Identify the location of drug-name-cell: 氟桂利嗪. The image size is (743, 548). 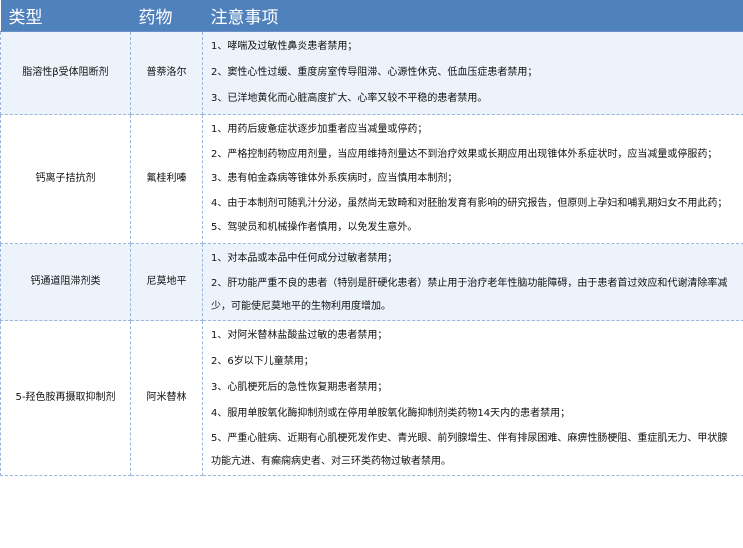
(166, 179).